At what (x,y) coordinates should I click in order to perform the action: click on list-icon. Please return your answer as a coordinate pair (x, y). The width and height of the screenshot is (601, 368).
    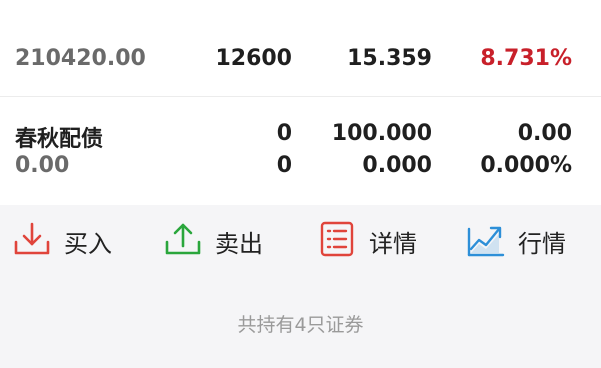
    Looking at the image, I should click on (337, 241).